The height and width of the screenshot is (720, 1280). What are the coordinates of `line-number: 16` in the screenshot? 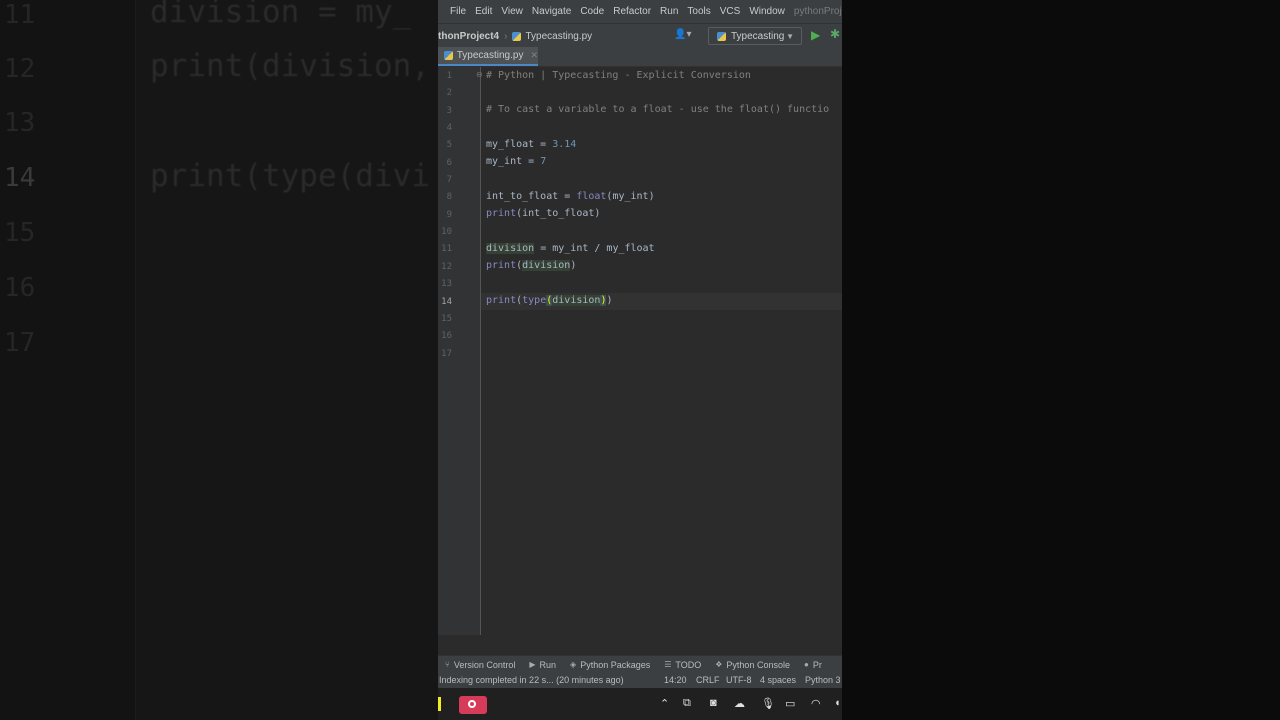 It's located at (446, 336).